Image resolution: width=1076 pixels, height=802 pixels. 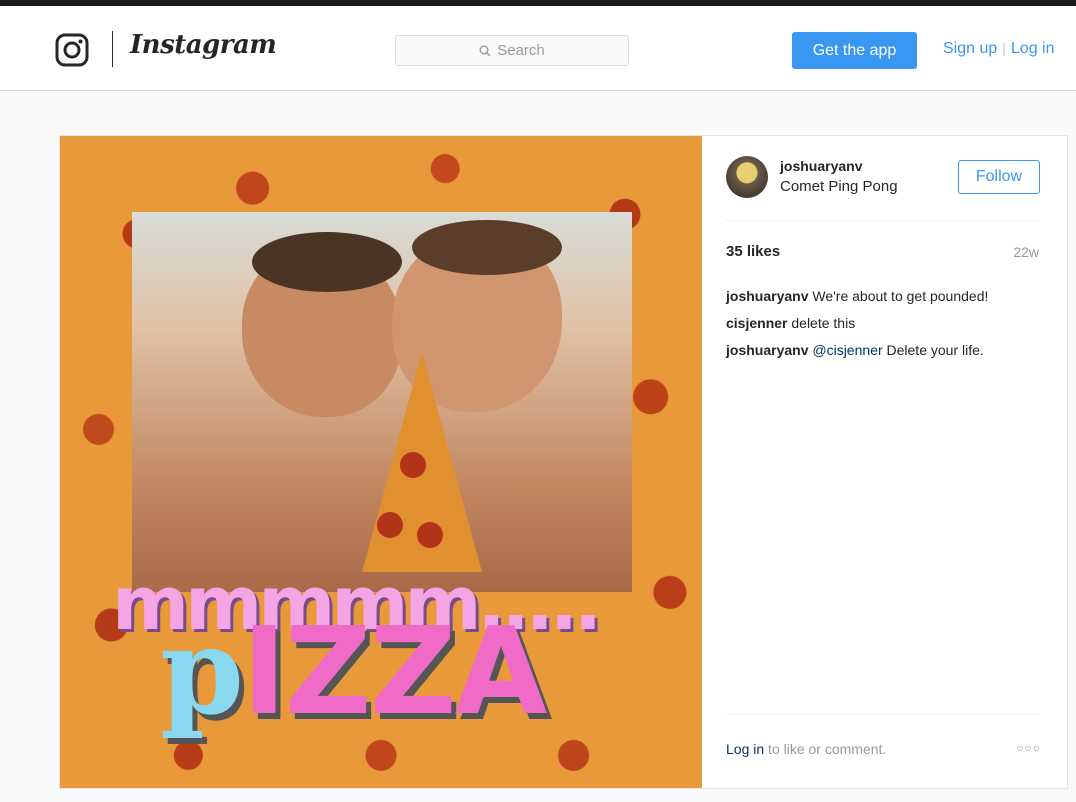 I want to click on post-location: Comet Ping Pong, so click(x=839, y=186).